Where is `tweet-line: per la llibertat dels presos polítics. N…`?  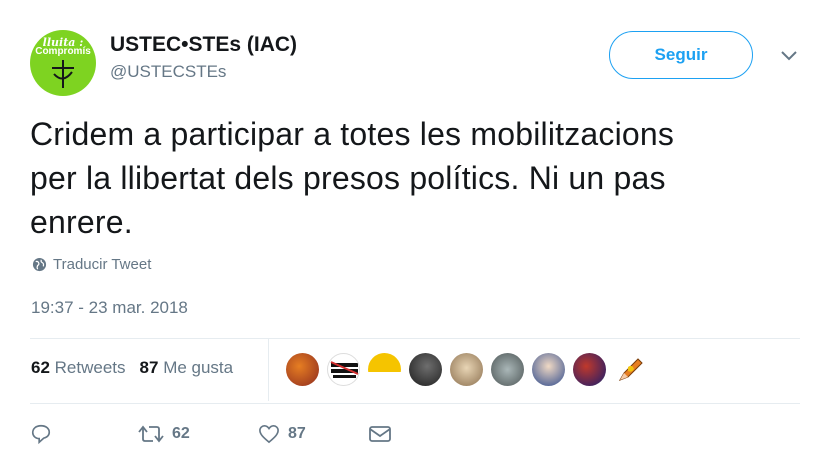
tweet-line: per la llibertat dels presos polítics. N… is located at coordinates (348, 178).